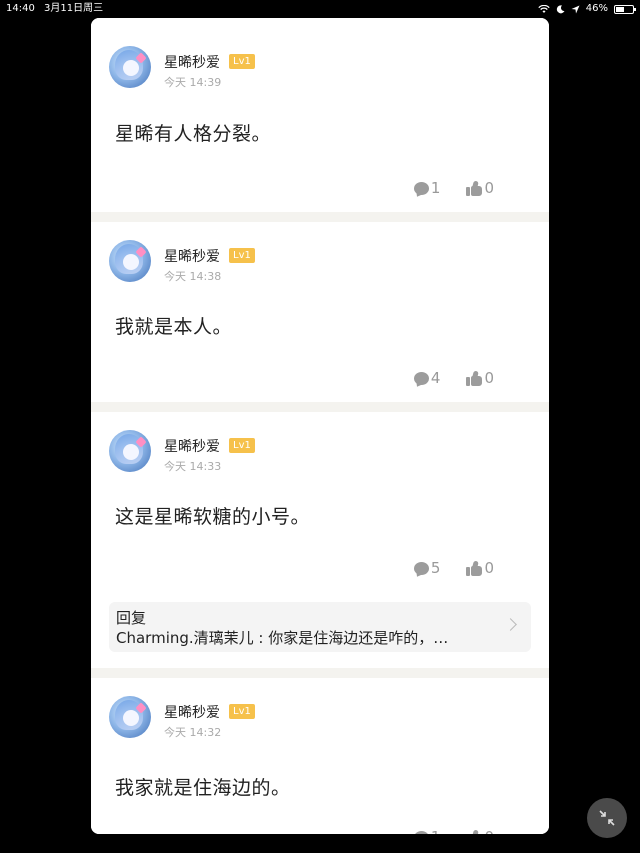  What do you see at coordinates (20, 8) in the screenshot?
I see `status-time: 14:40` at bounding box center [20, 8].